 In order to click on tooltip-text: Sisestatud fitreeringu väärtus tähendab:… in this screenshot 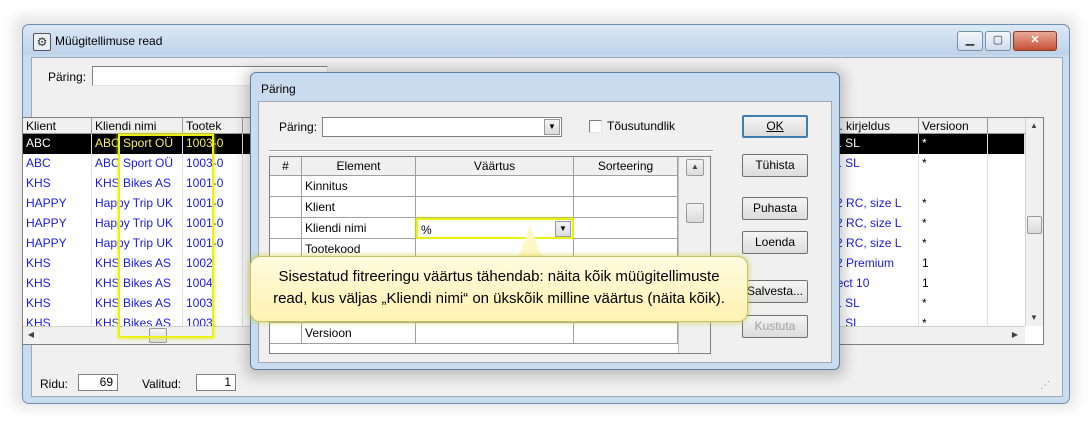, I will do `click(499, 288)`.